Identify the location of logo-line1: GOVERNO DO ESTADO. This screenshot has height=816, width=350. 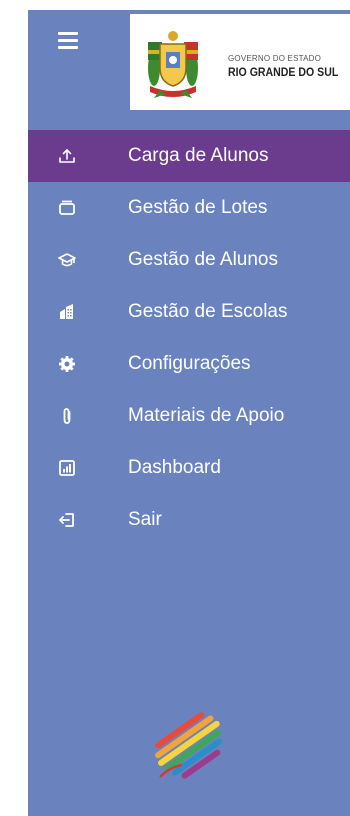
(275, 58).